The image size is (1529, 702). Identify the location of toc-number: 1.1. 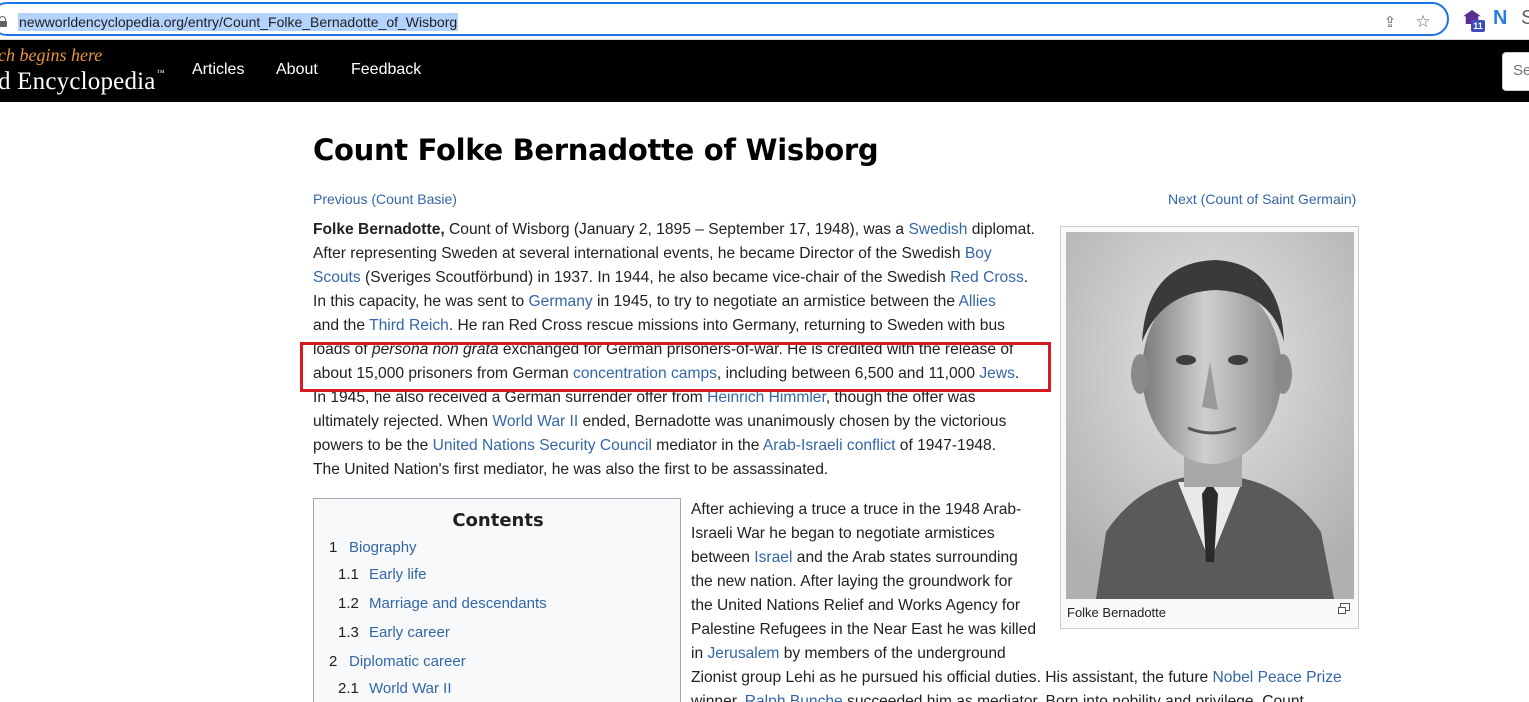
(348, 574).